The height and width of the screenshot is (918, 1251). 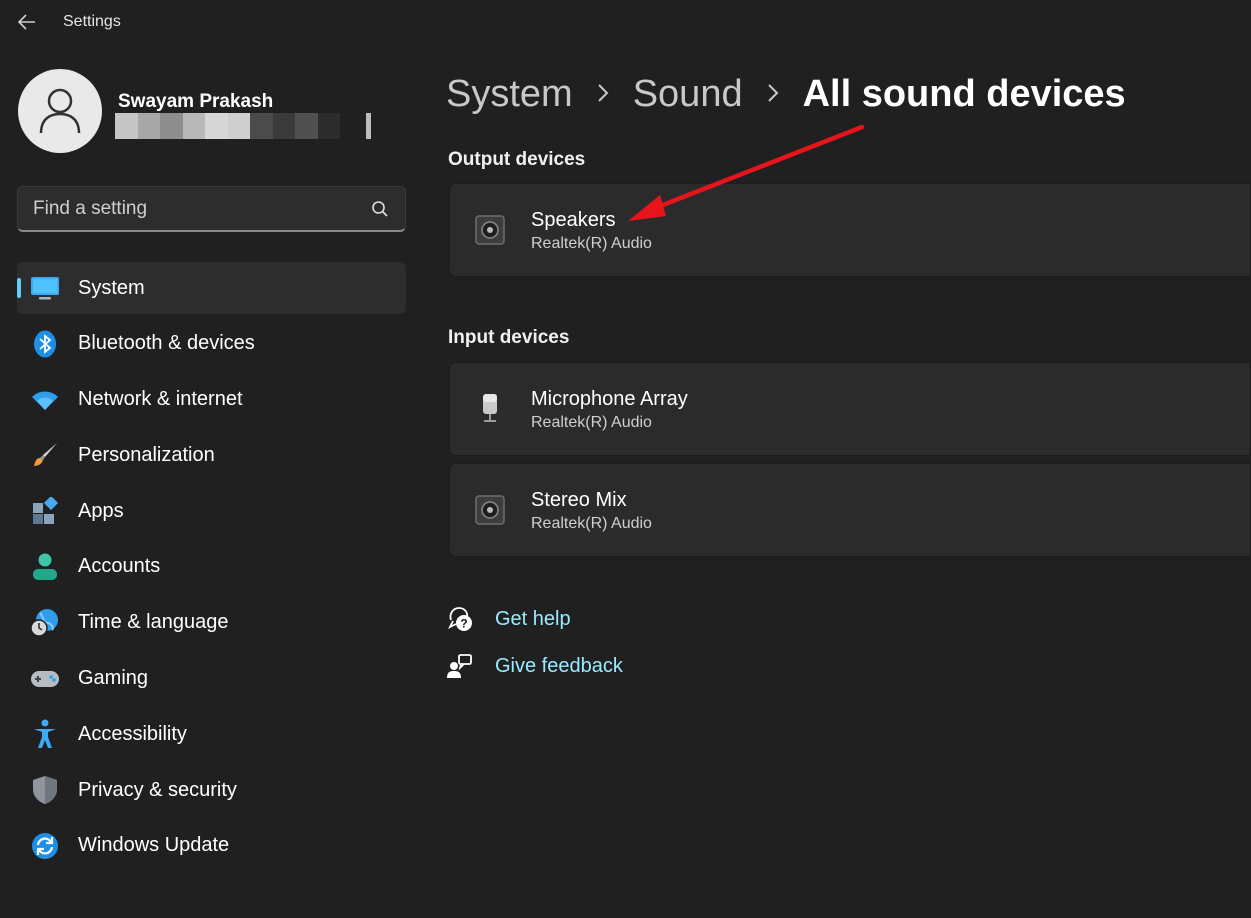 What do you see at coordinates (211, 288) in the screenshot?
I see `sidebar-item-system: System` at bounding box center [211, 288].